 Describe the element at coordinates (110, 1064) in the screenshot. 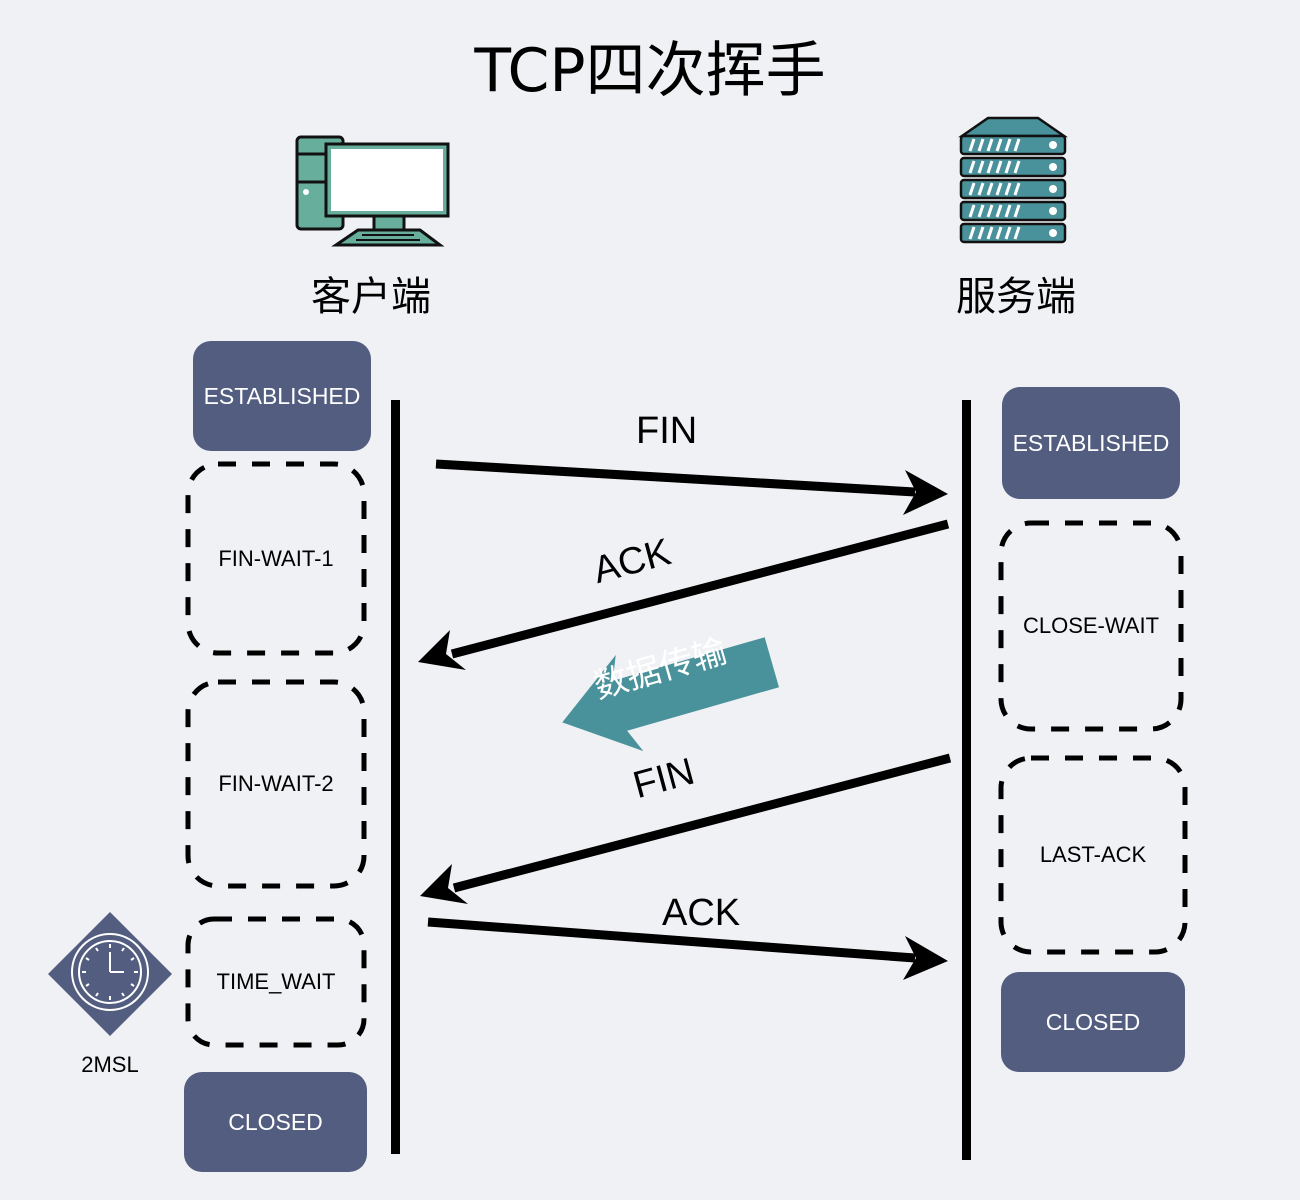

I see `timer-label: 2MSL` at that location.